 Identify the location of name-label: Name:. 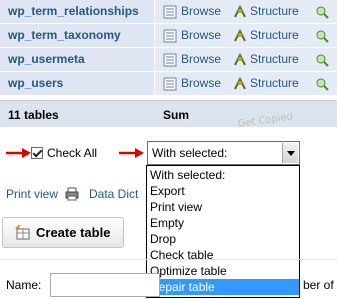
(24, 285).